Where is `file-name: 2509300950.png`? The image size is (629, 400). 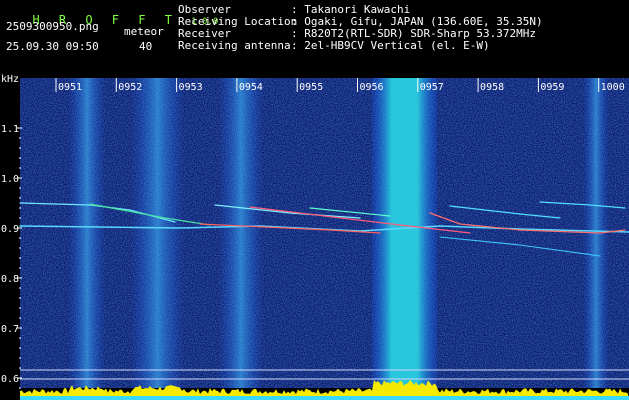
file-name: 2509300950.png is located at coordinates (52, 26).